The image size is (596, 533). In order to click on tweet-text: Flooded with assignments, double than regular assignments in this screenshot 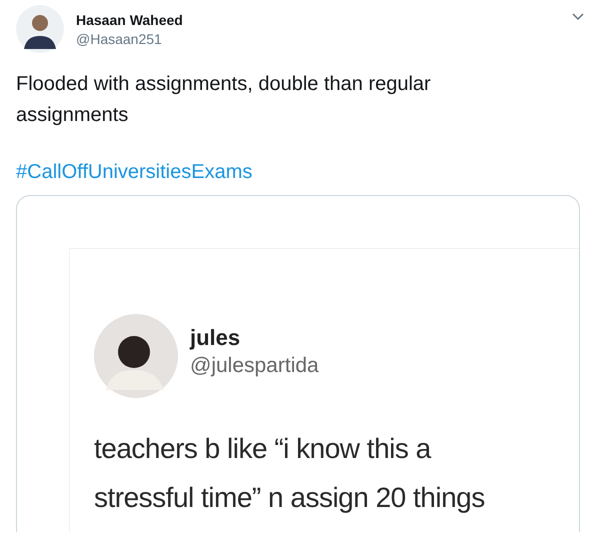, I will do `click(224, 100)`.